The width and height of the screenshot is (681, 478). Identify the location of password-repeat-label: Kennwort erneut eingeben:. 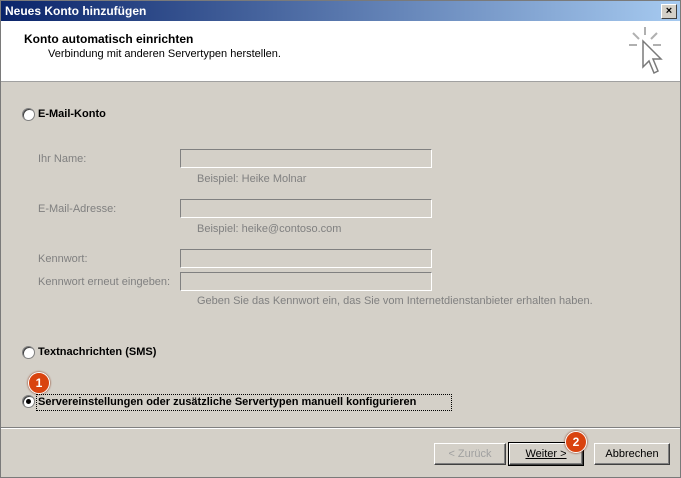
(104, 282).